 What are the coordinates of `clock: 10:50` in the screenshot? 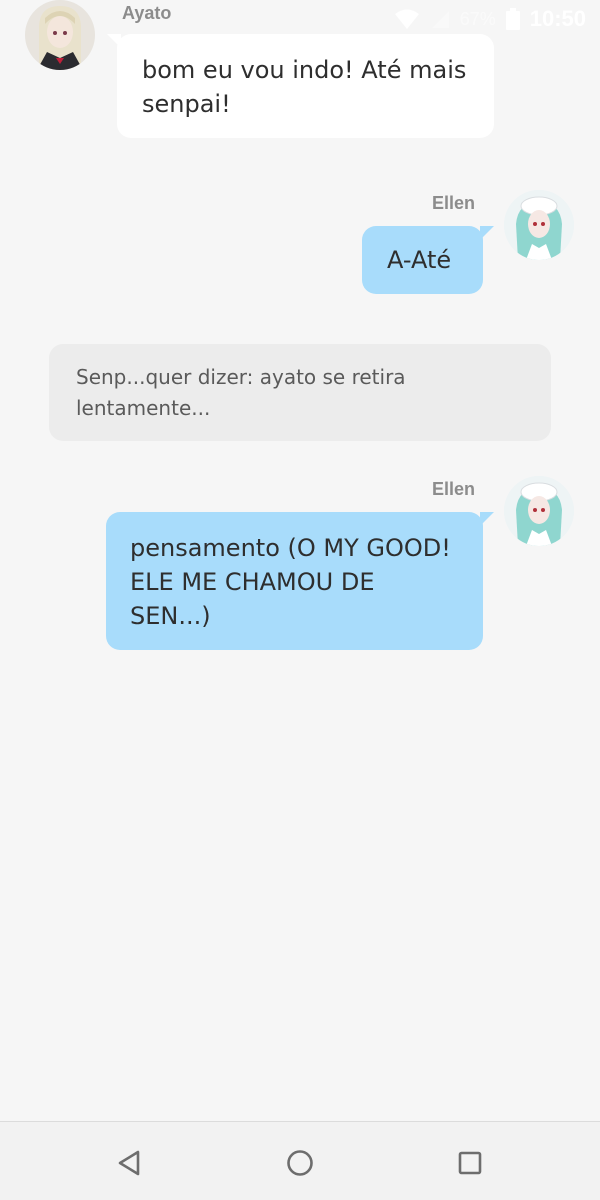 It's located at (557, 18).